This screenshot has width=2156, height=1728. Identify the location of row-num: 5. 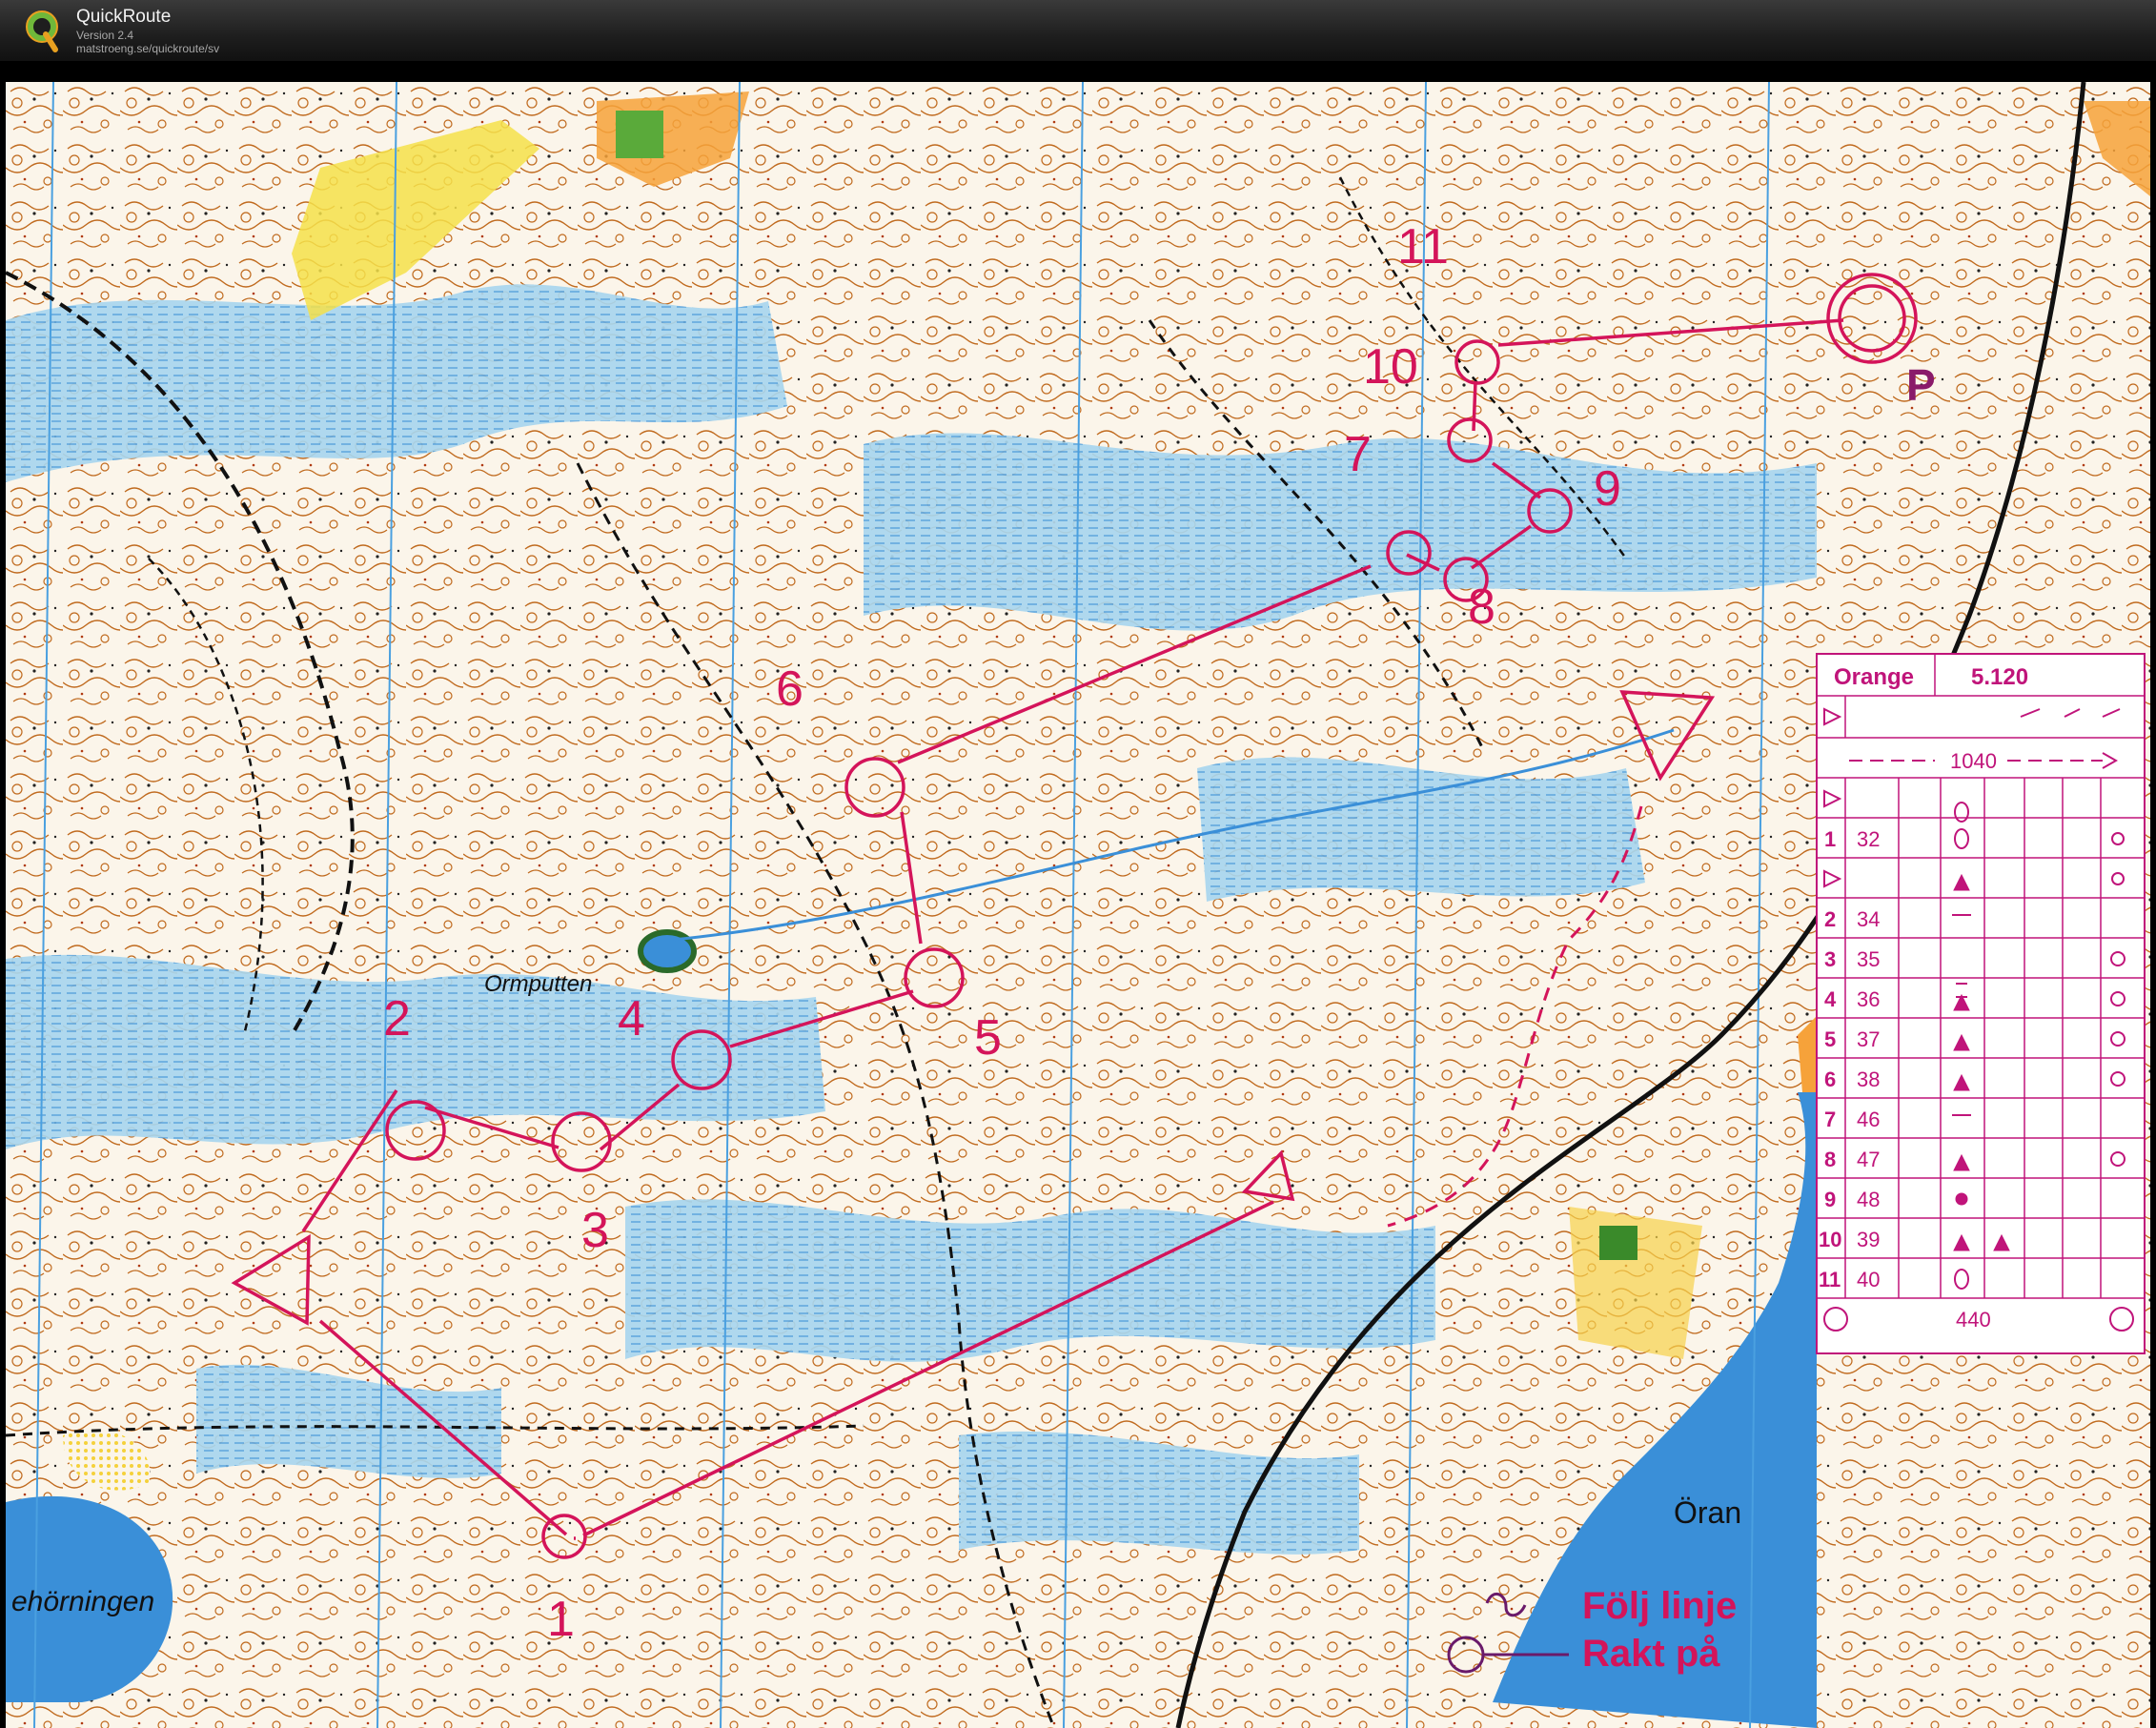
(1830, 1039).